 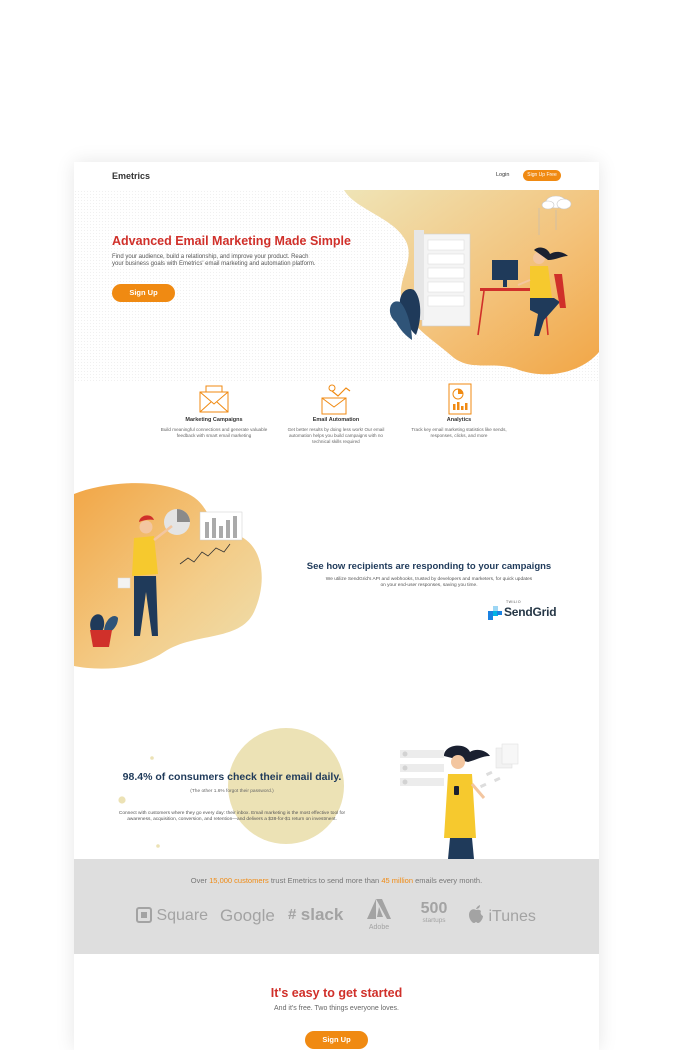 What do you see at coordinates (422, 768) in the screenshot?
I see `checklist-icon` at bounding box center [422, 768].